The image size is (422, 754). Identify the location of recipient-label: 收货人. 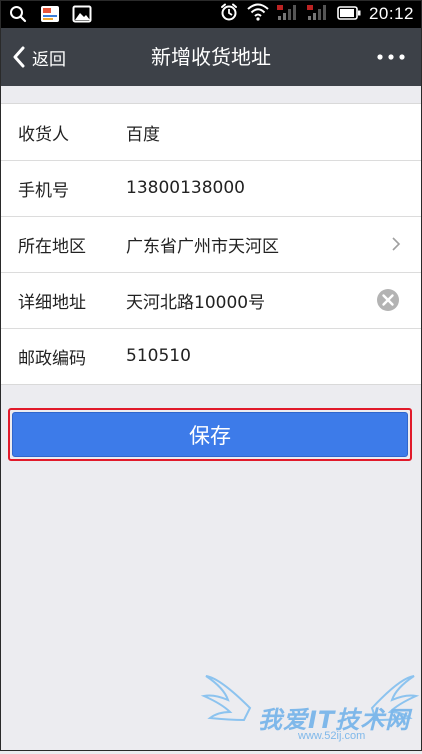
(43, 134).